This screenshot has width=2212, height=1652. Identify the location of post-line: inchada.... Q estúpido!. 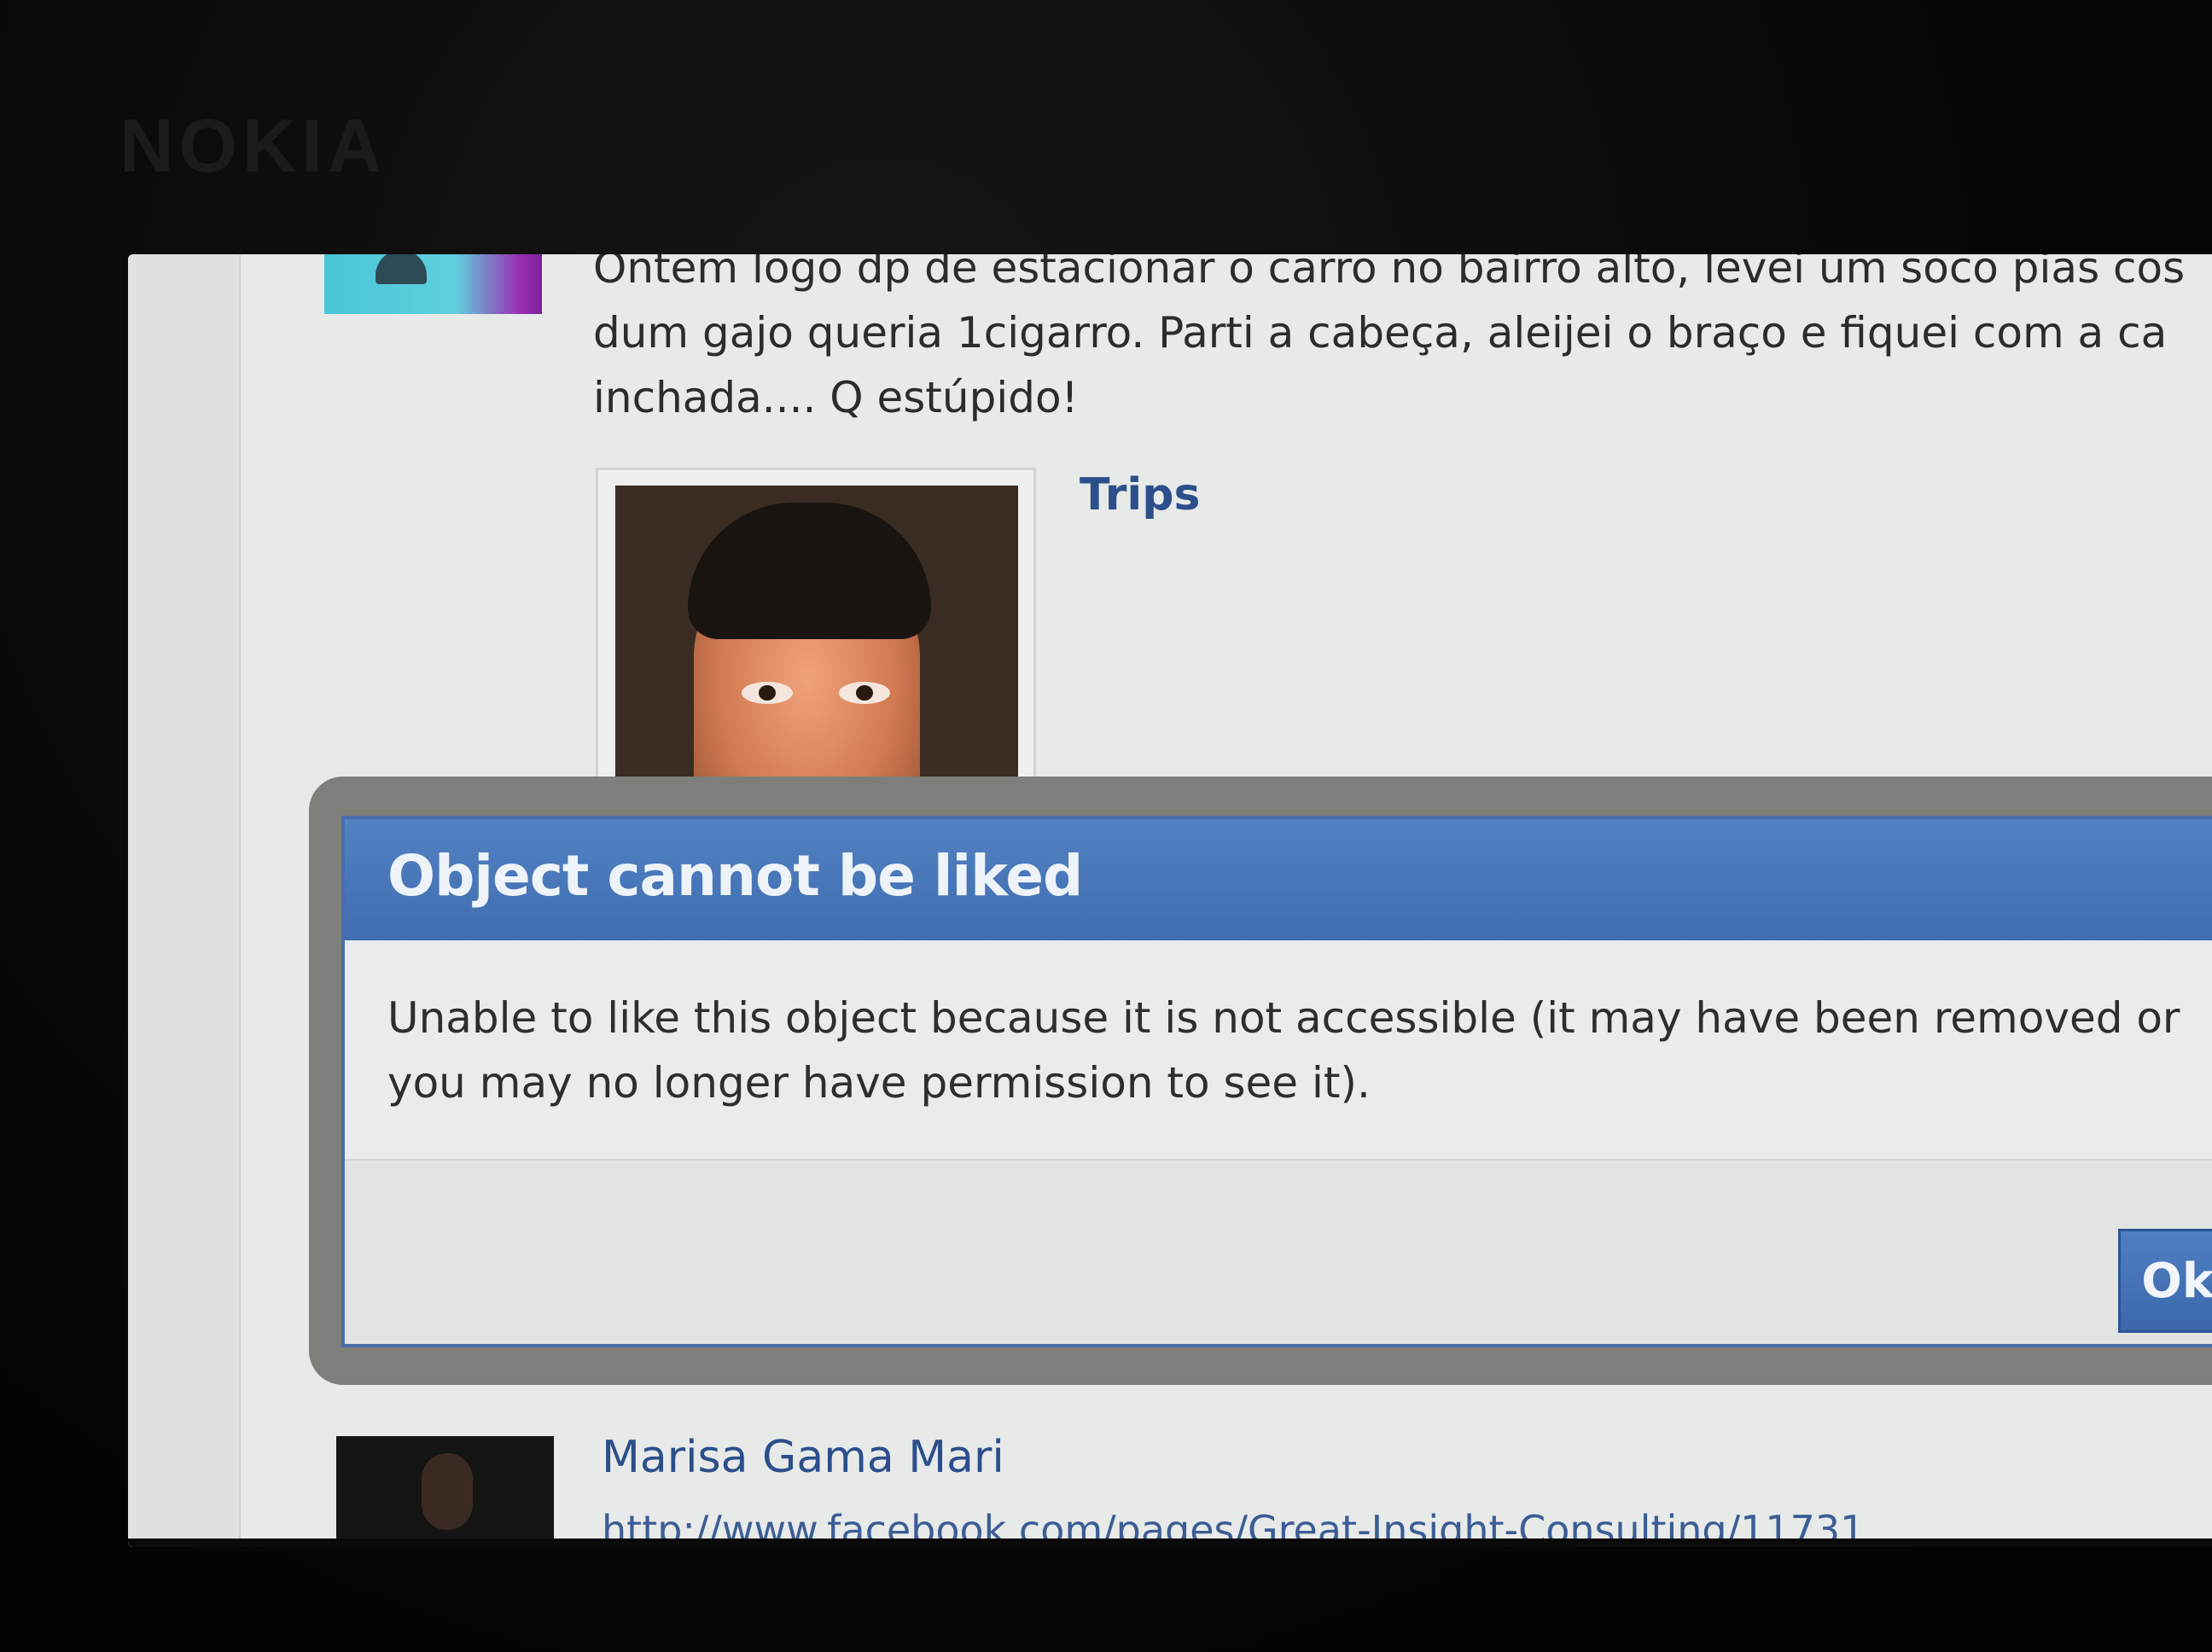
(836, 397).